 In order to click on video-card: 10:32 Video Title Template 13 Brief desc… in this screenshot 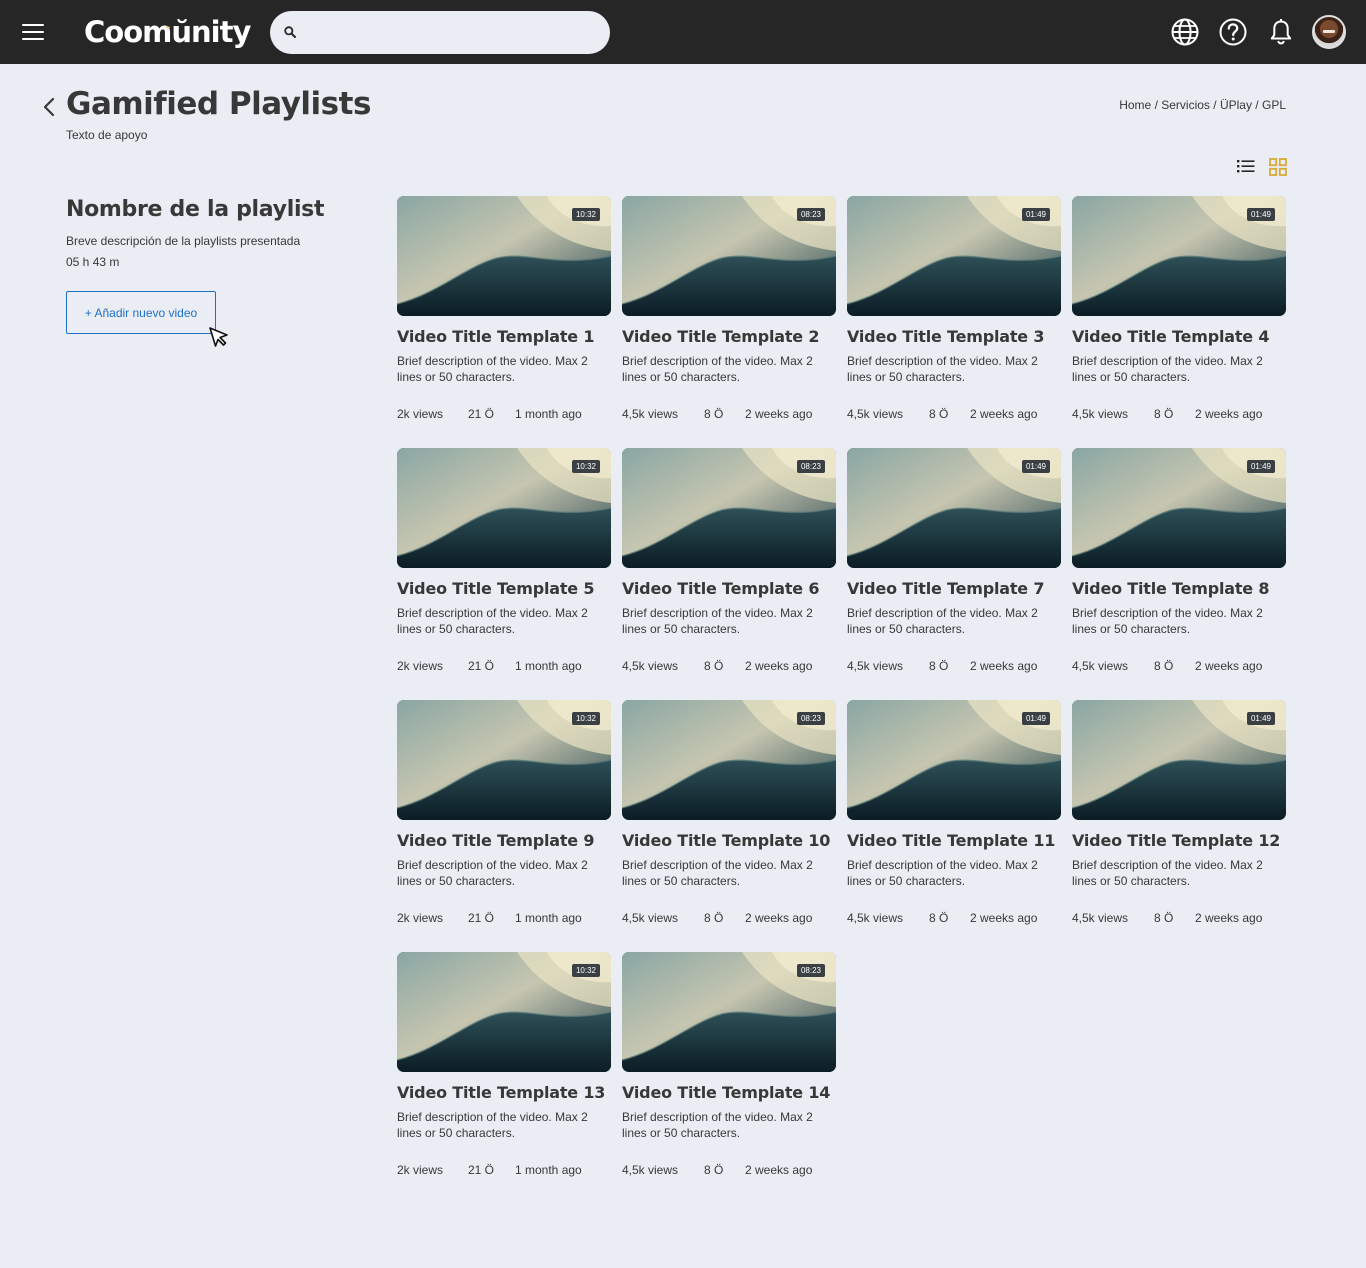, I will do `click(504, 1078)`.